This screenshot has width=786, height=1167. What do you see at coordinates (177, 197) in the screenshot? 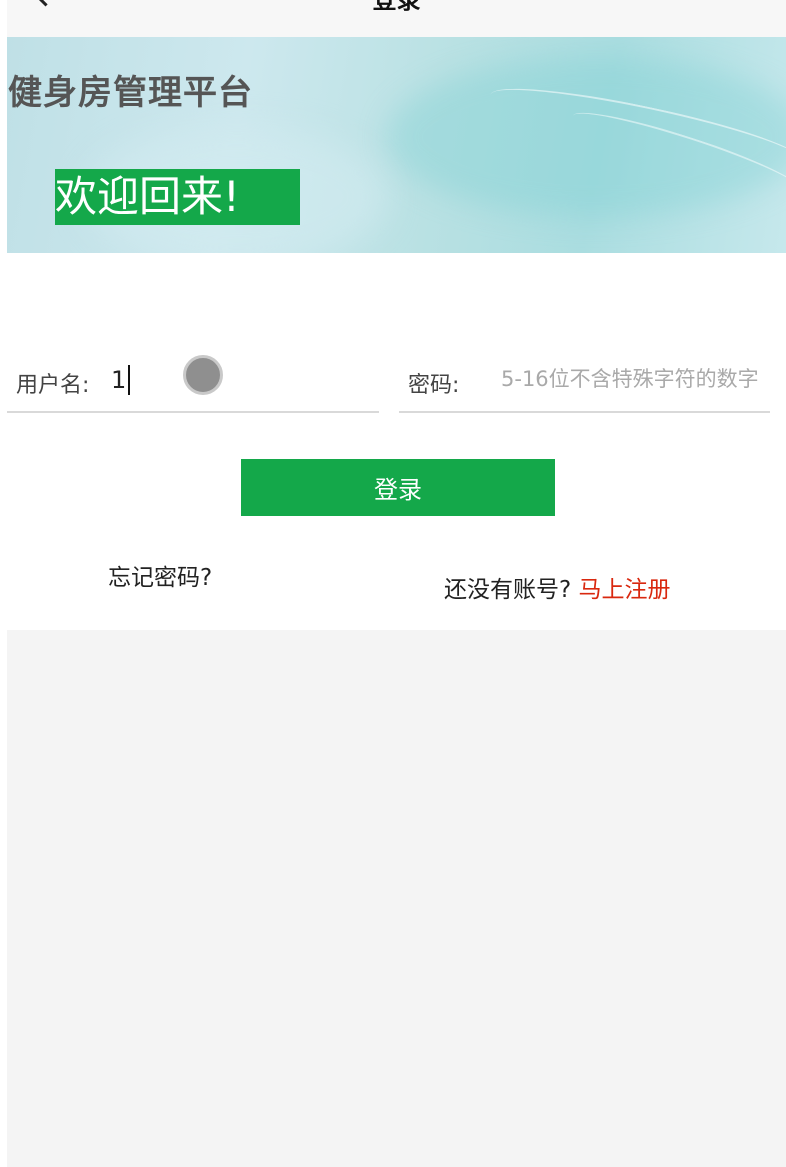
I see `welcome-text: 欢迎回来!` at bounding box center [177, 197].